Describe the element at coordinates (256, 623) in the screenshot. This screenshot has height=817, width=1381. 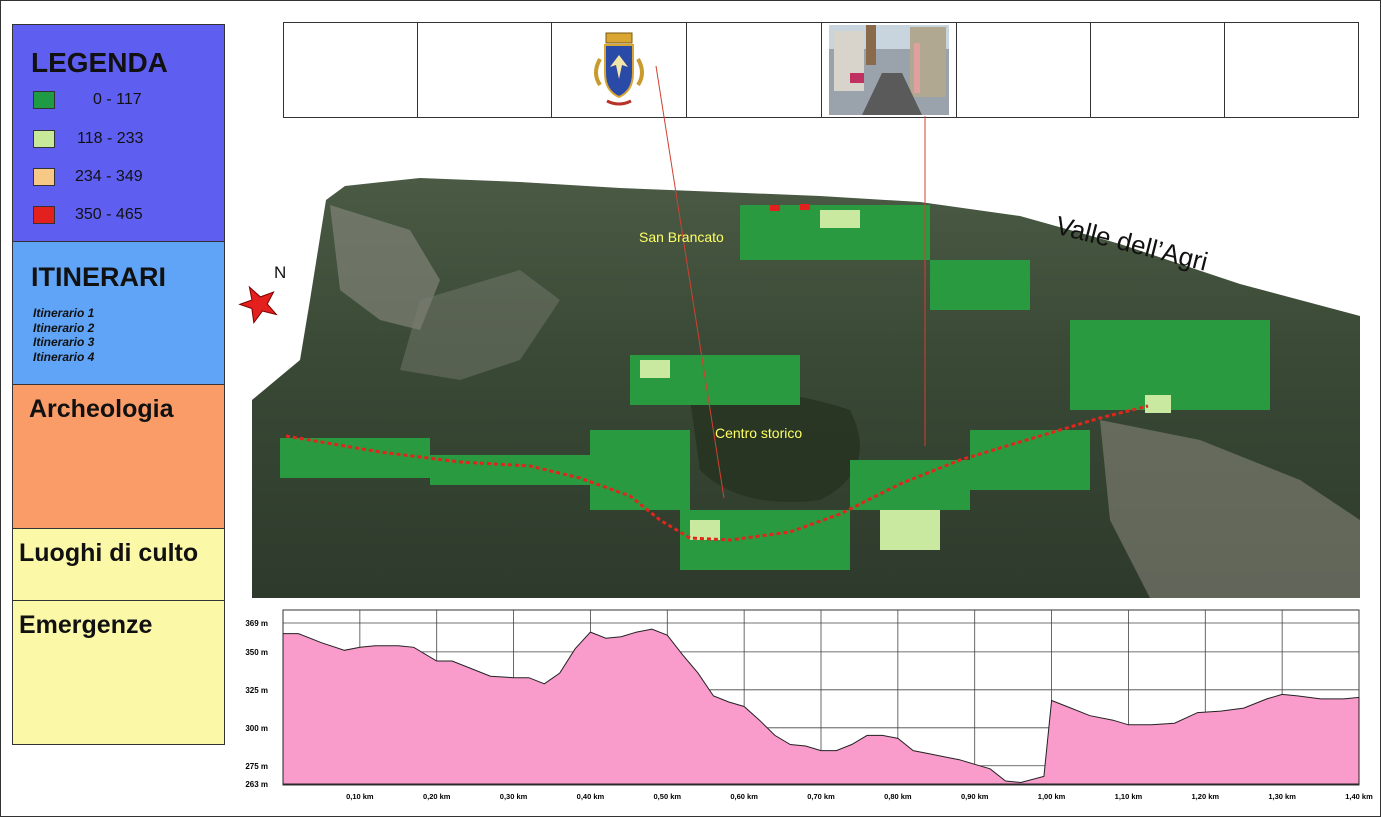
I see `profile-y-tick-label: 369 m` at that location.